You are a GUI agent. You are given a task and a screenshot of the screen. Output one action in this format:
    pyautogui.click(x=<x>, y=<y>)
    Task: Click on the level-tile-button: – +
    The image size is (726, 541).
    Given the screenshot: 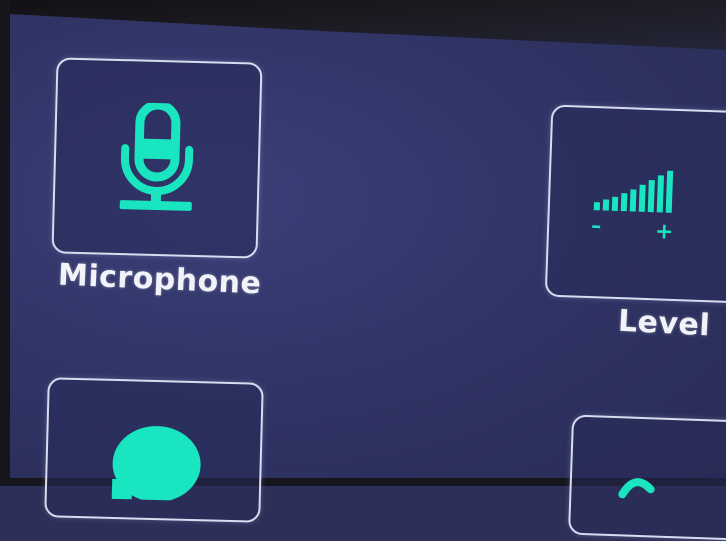 What is the action you would take?
    pyautogui.click(x=635, y=204)
    